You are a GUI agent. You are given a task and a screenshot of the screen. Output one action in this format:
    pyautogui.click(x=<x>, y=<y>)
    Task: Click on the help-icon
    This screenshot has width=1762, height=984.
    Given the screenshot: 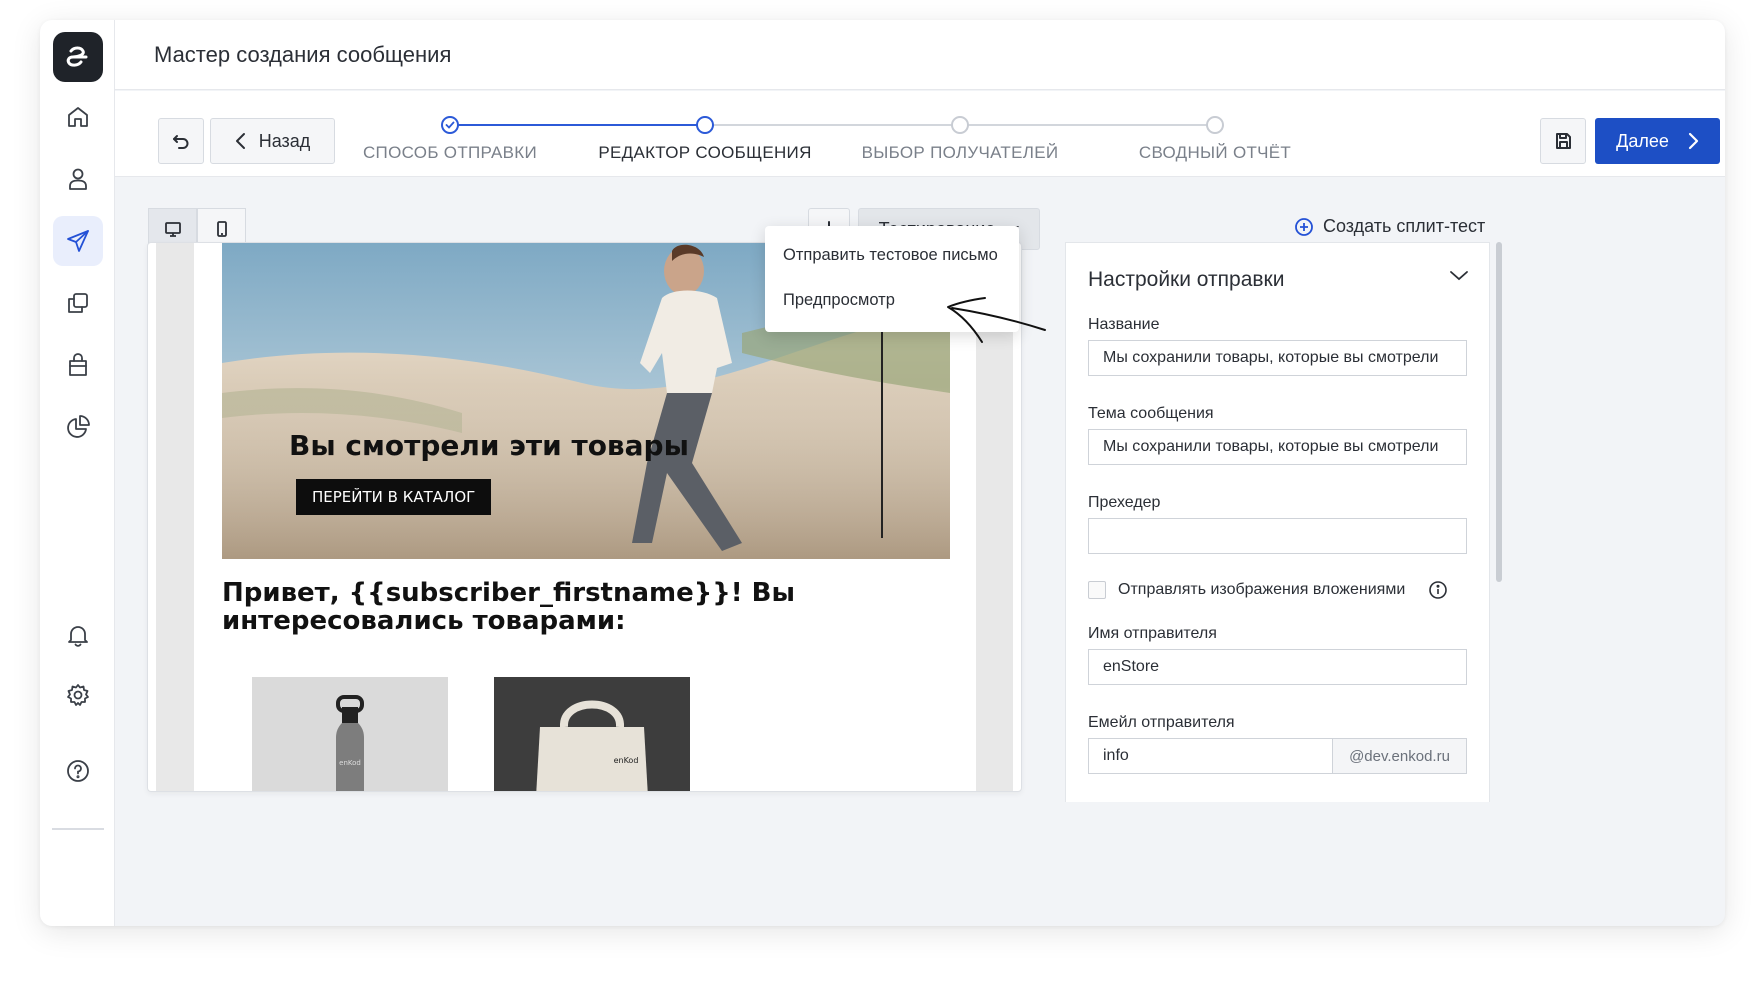 What is the action you would take?
    pyautogui.click(x=78, y=771)
    